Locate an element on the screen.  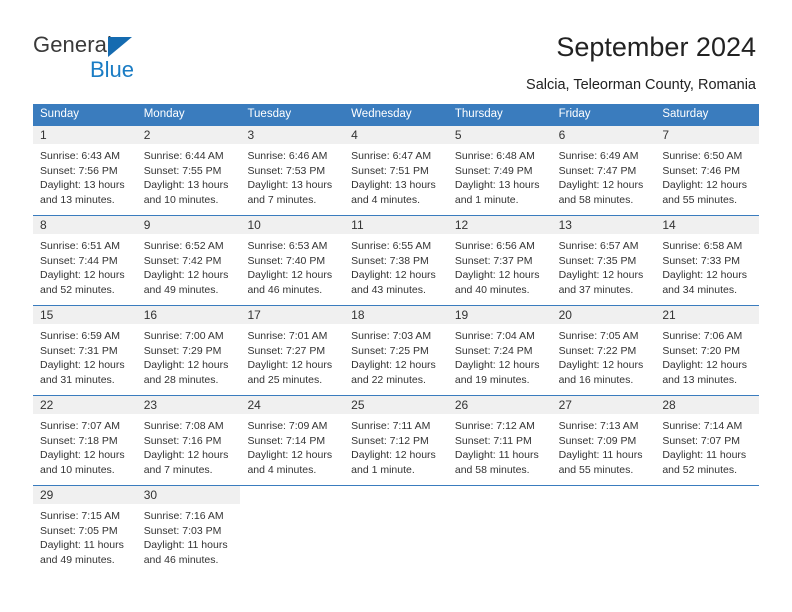
sunset-text: Sunset: 7:27 PM is located at coordinates (286, 350).